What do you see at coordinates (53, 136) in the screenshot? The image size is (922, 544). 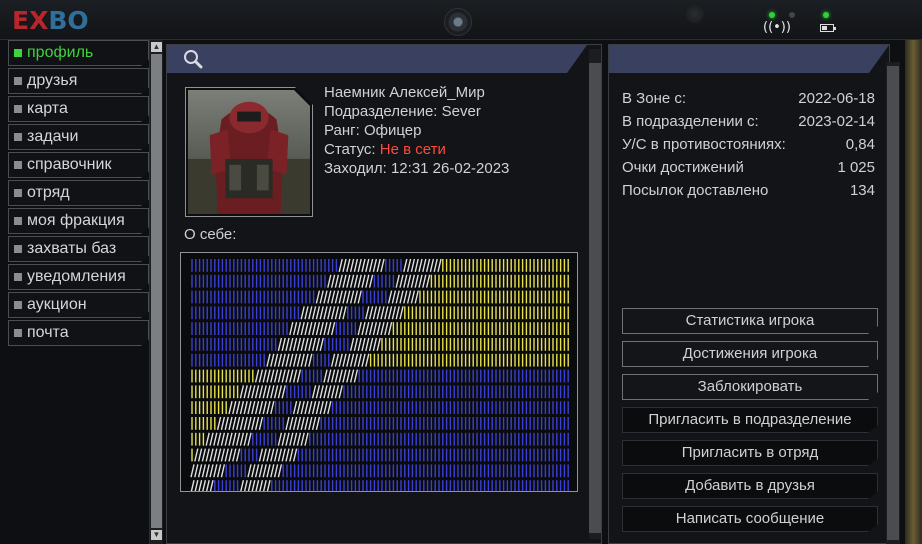 I see `sidebar-item-label: задачи` at bounding box center [53, 136].